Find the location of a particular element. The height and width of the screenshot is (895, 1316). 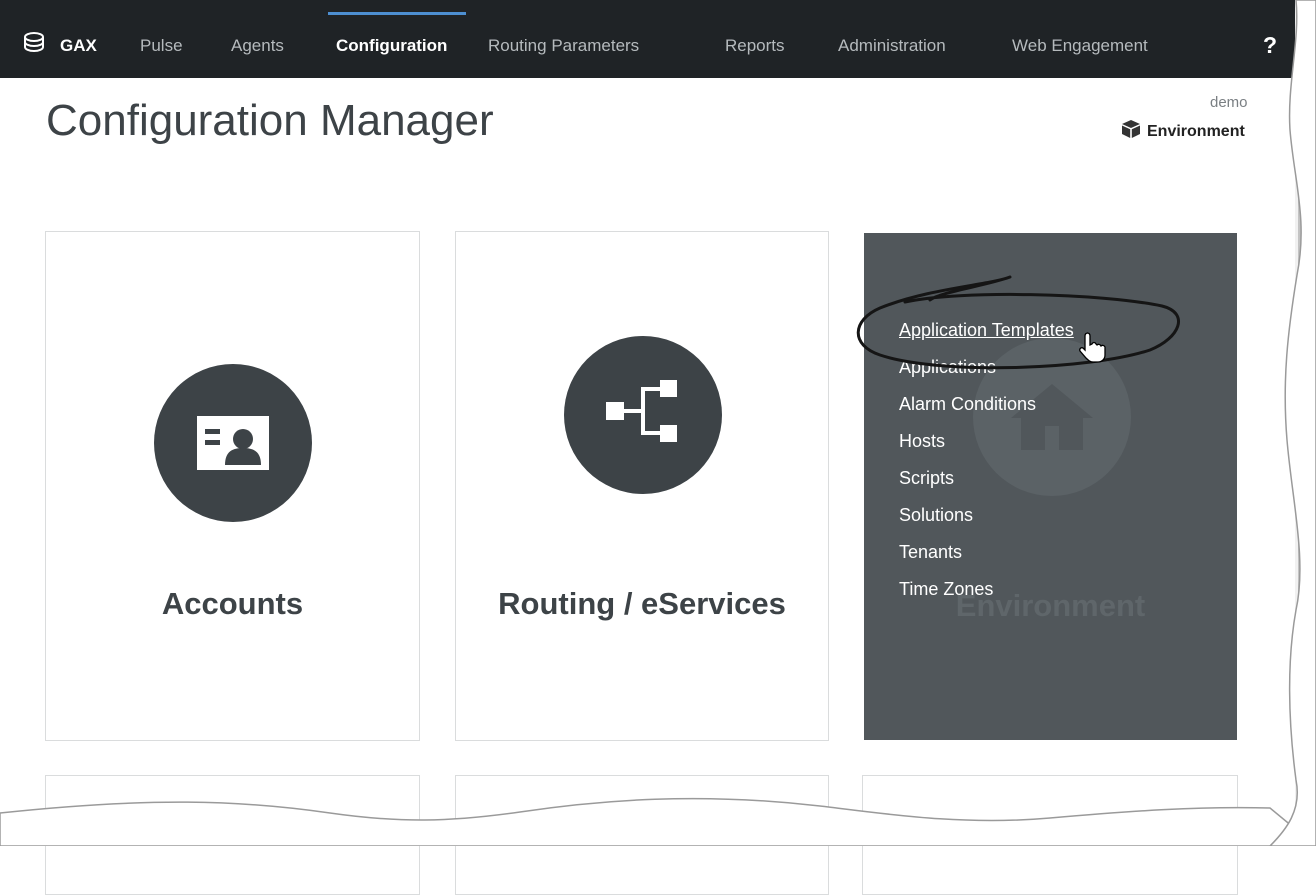

nav-pulse: Pulse is located at coordinates (161, 46).